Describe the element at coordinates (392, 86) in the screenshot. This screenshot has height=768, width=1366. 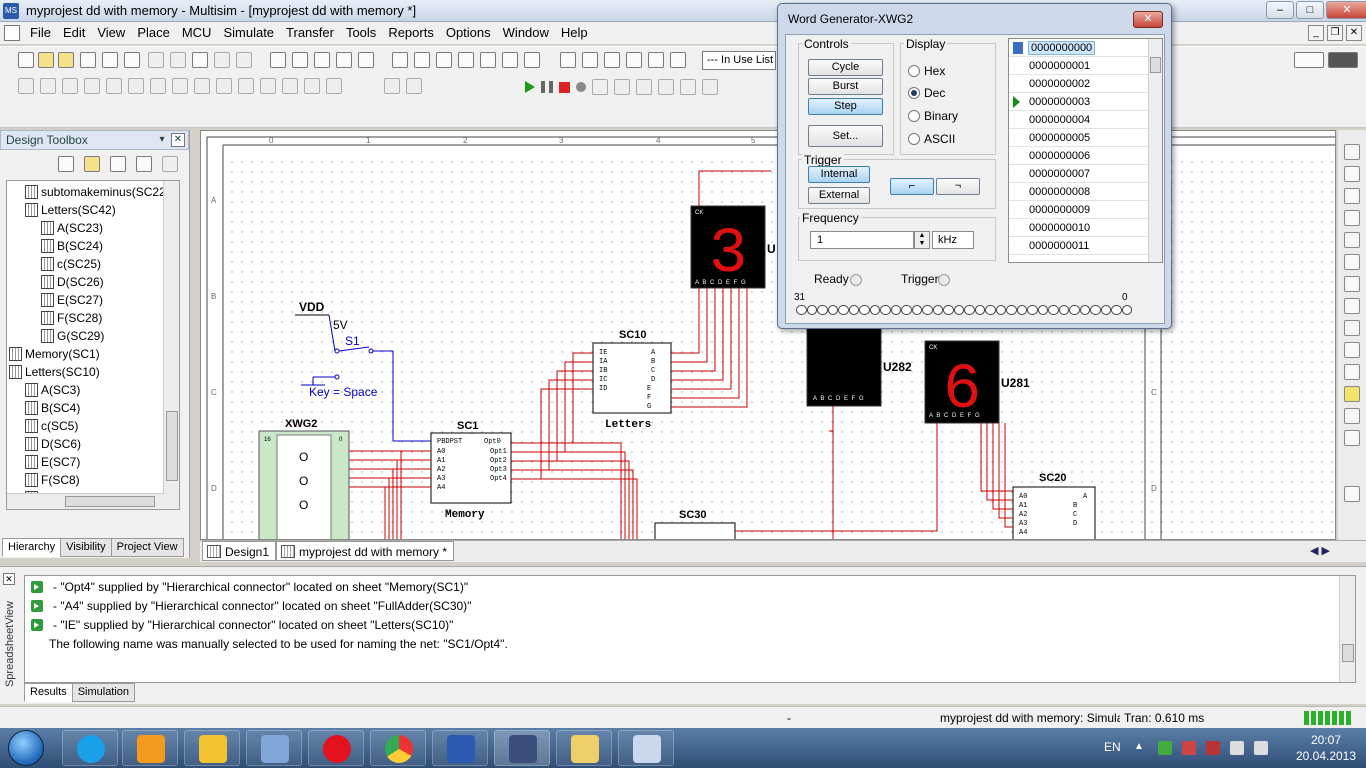
I see `bus-icon` at that location.